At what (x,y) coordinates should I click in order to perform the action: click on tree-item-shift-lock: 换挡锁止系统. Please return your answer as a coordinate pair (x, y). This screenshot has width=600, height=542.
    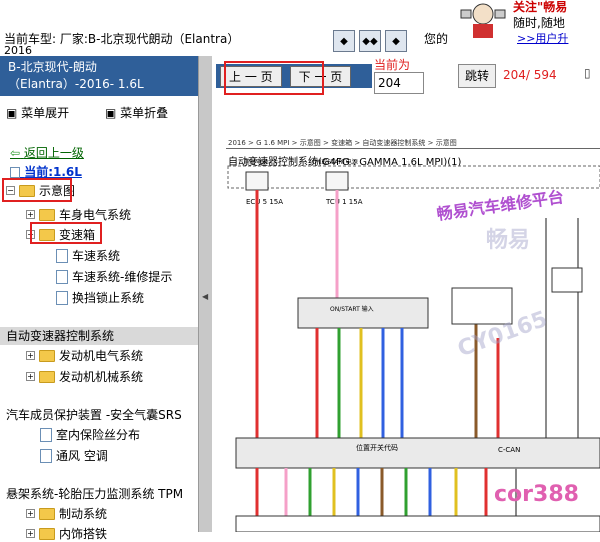
    Looking at the image, I should click on (100, 297).